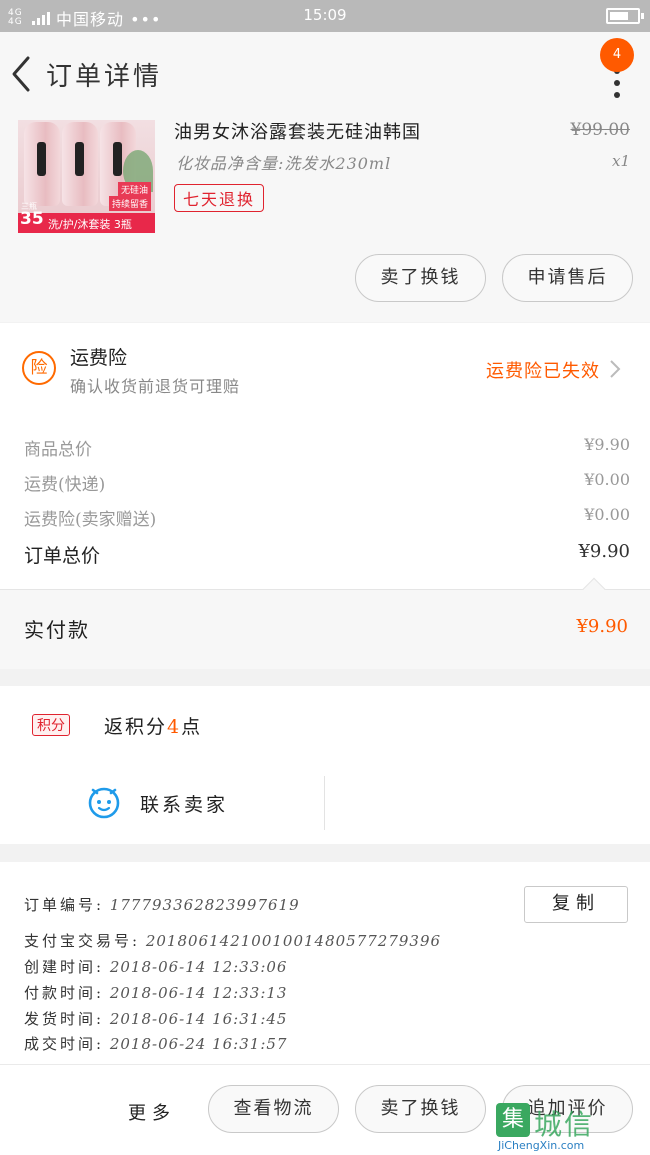 This screenshot has height=1155, width=650. I want to click on quantity: x1, so click(620, 161).